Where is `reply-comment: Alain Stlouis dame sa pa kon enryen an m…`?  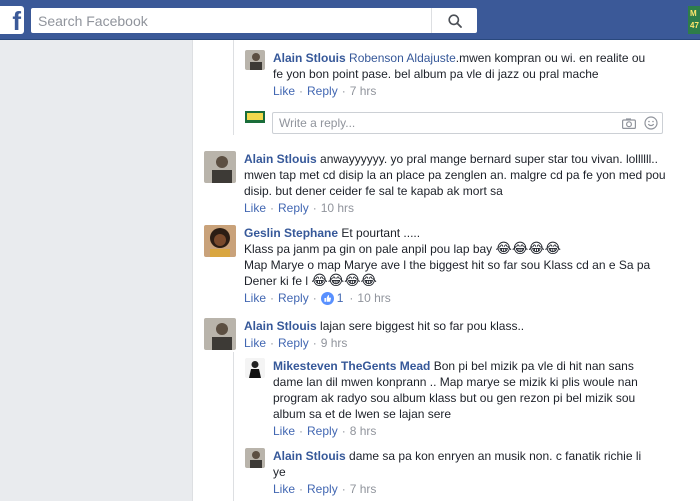 reply-comment: Alain Stlouis dame sa pa kon enryen an m… is located at coordinates (455, 472).